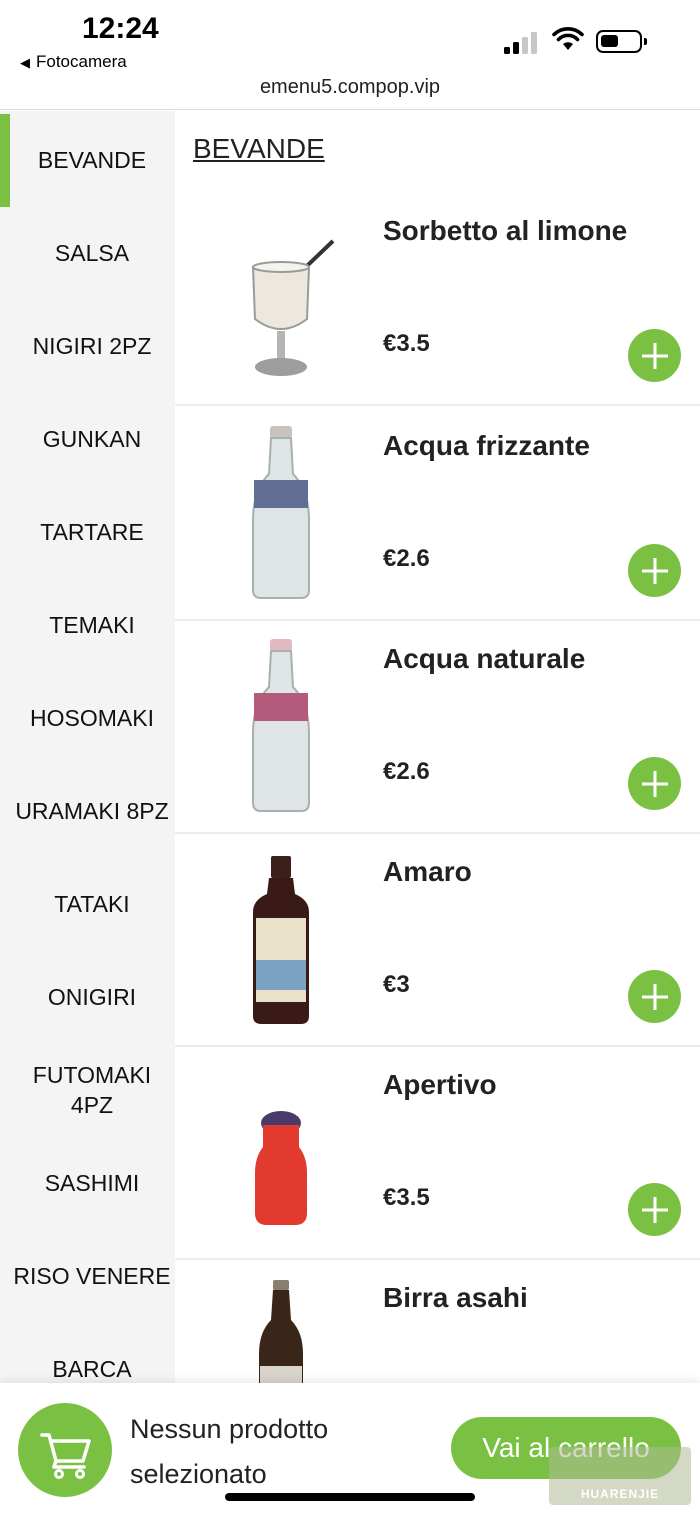 This screenshot has height=1515, width=700. Describe the element at coordinates (437, 727) in the screenshot. I see `product-card: Acqua naturale €2.6` at that location.